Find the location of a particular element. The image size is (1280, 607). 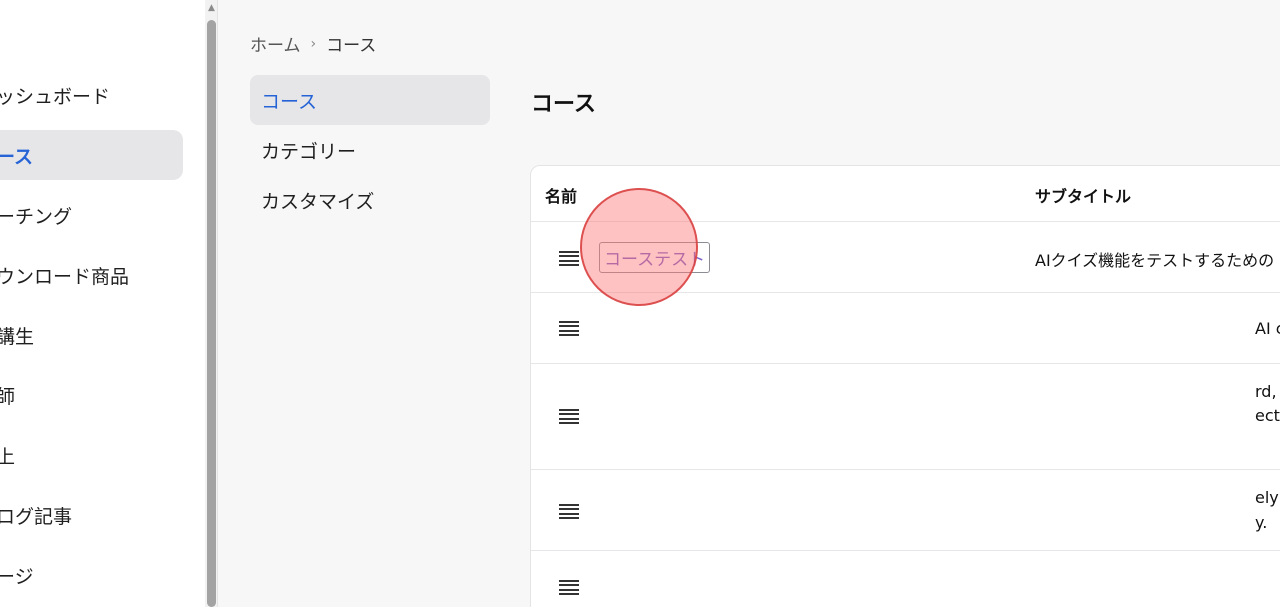

scroll-up-arrow-icon: ▲ is located at coordinates (211, 8).